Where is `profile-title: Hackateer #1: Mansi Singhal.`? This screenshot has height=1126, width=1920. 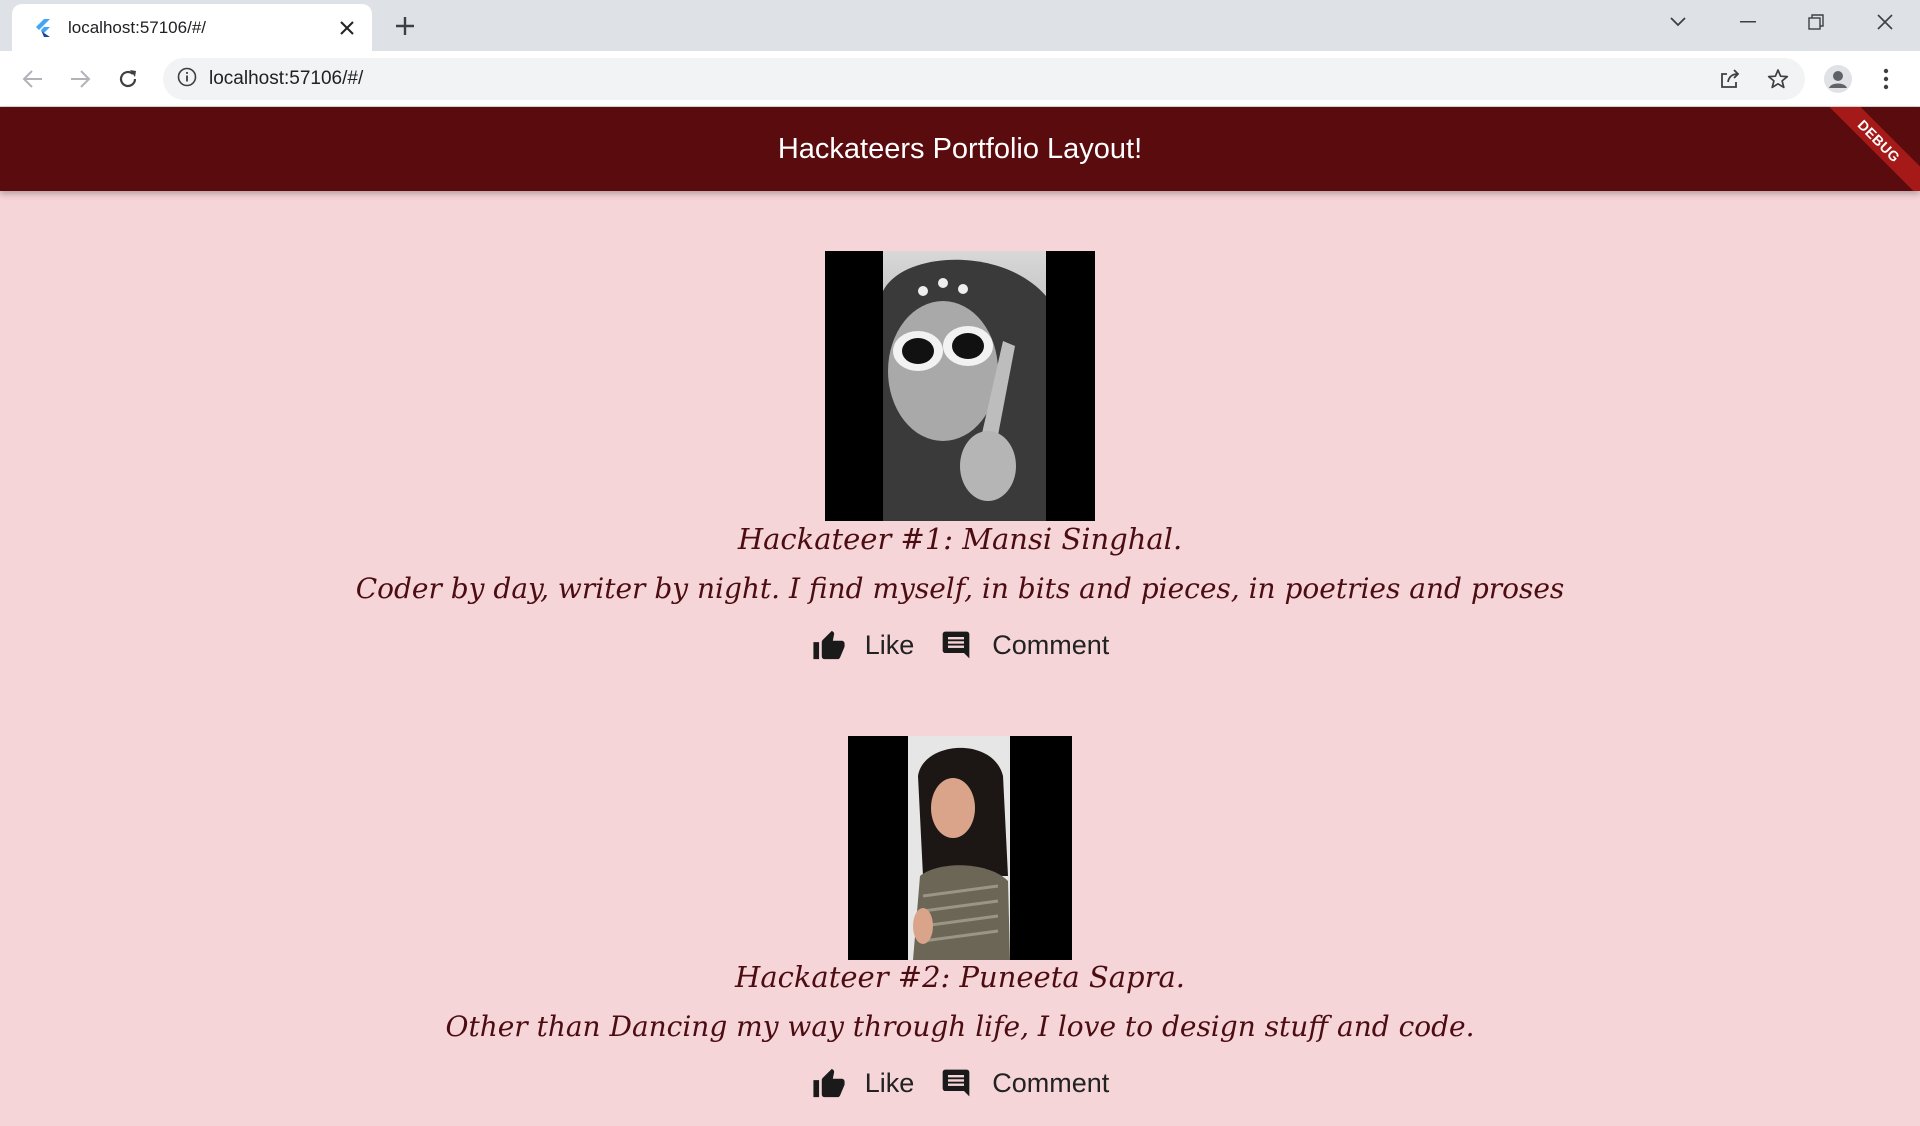 profile-title: Hackateer #1: Mansi Singhal. is located at coordinates (960, 539).